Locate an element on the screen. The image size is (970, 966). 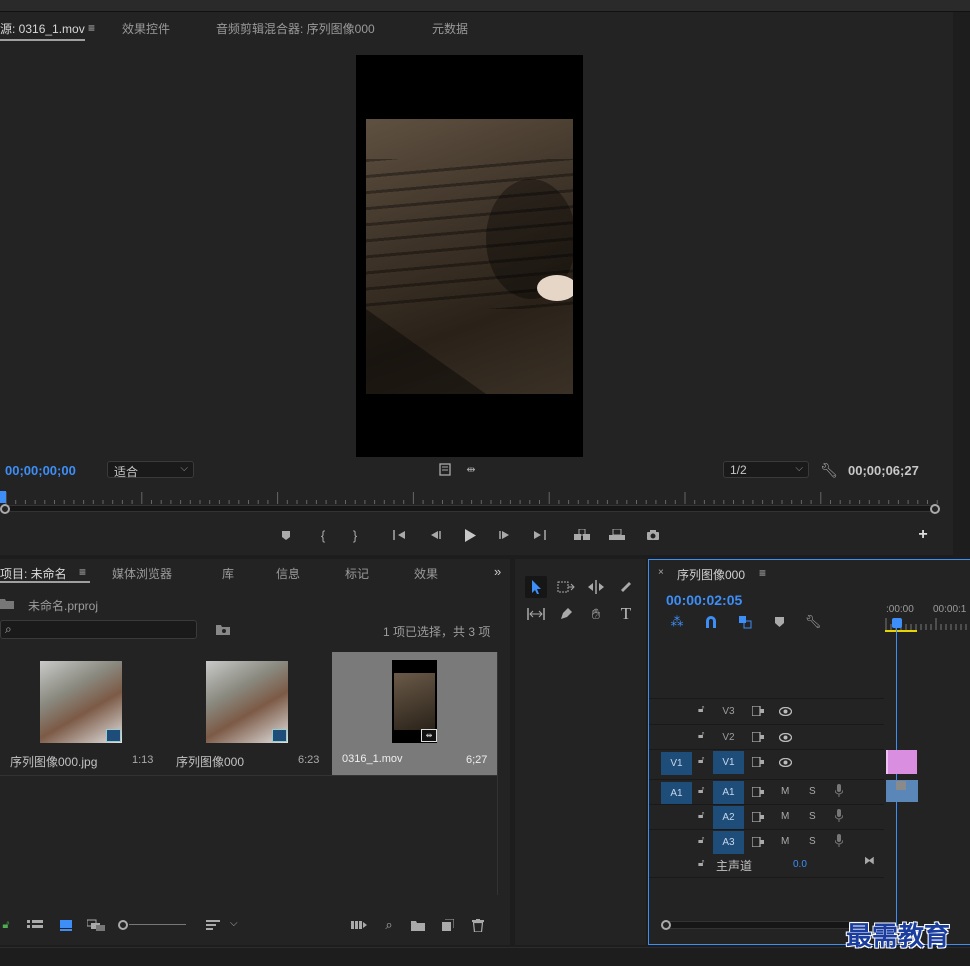
work-area-bar is located at coordinates (901, 631).